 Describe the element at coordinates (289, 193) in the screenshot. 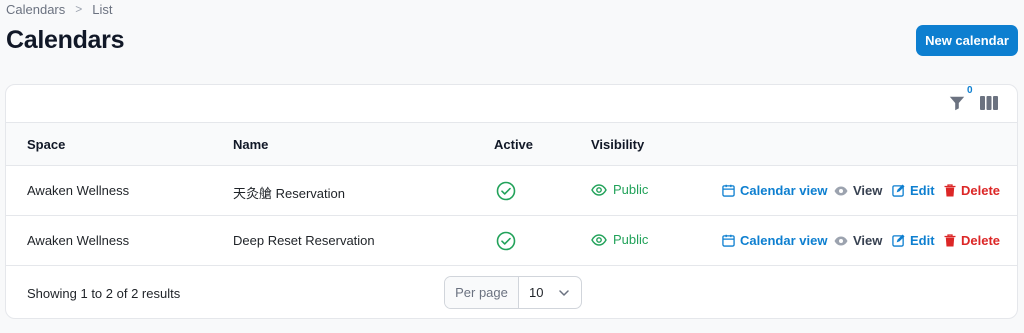

I see `name-cell: 天灸艙 Reservation` at that location.